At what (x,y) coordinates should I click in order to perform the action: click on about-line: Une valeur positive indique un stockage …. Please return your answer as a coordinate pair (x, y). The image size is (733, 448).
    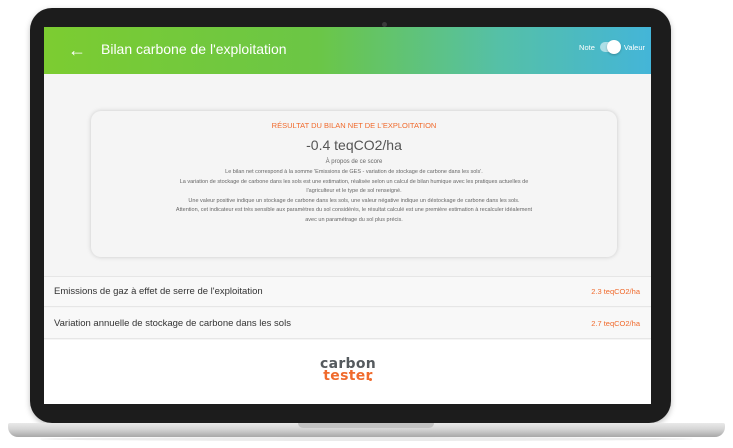
    Looking at the image, I should click on (354, 200).